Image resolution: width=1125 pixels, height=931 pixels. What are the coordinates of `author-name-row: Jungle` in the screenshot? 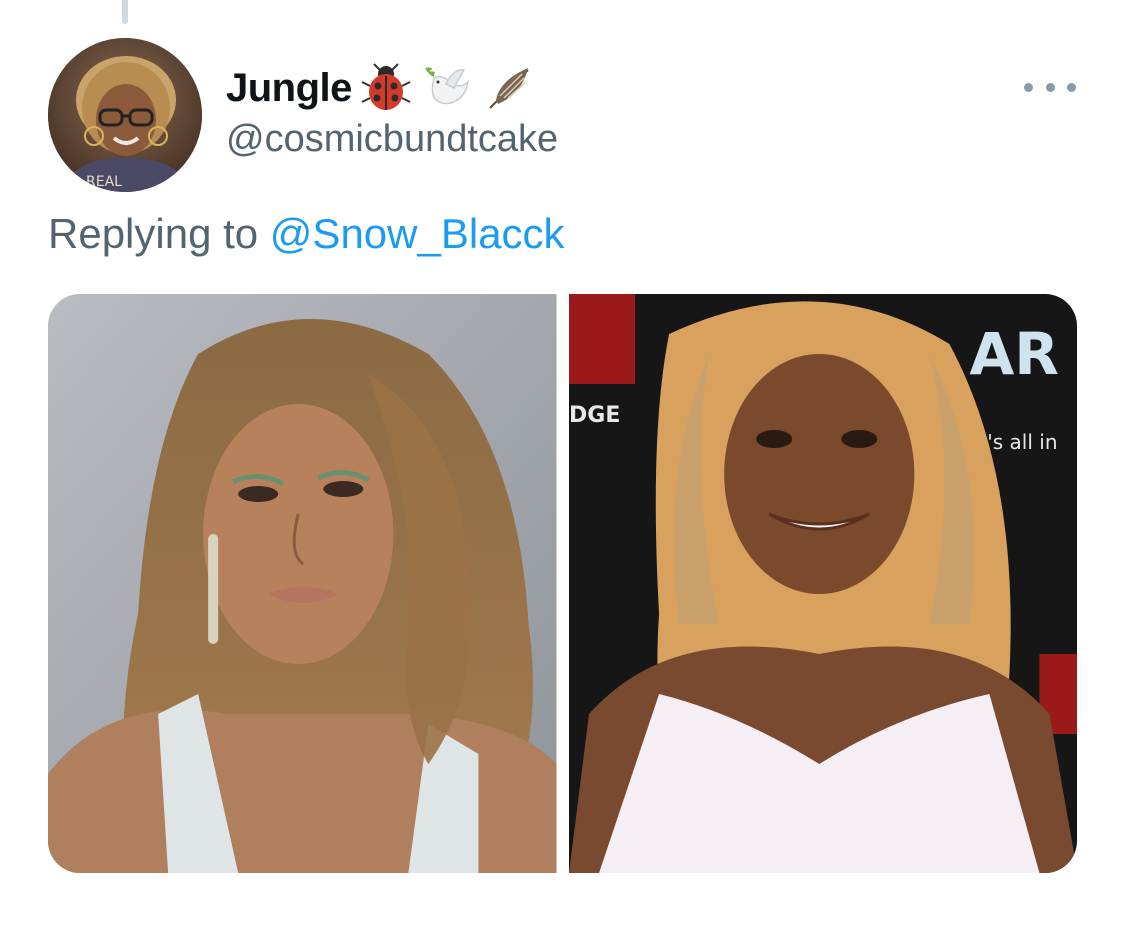 It's located at (382, 88).